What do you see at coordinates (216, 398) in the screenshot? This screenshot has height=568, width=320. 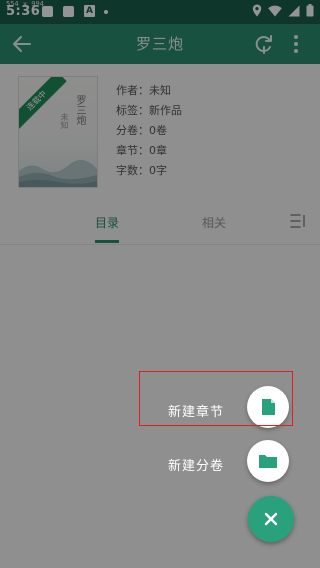 I see `highlight-box` at bounding box center [216, 398].